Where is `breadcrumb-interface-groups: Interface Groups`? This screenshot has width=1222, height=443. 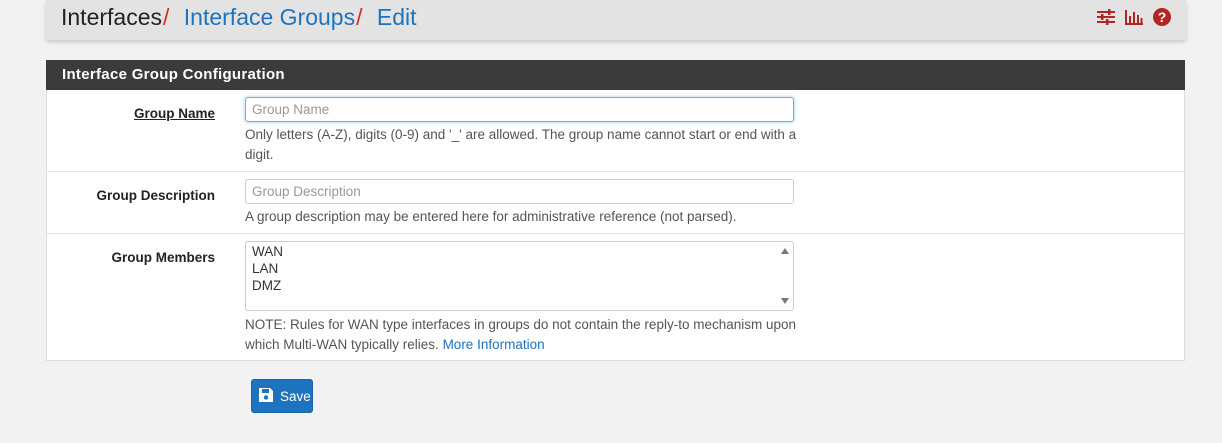
breadcrumb-interface-groups: Interface Groups is located at coordinates (269, 17).